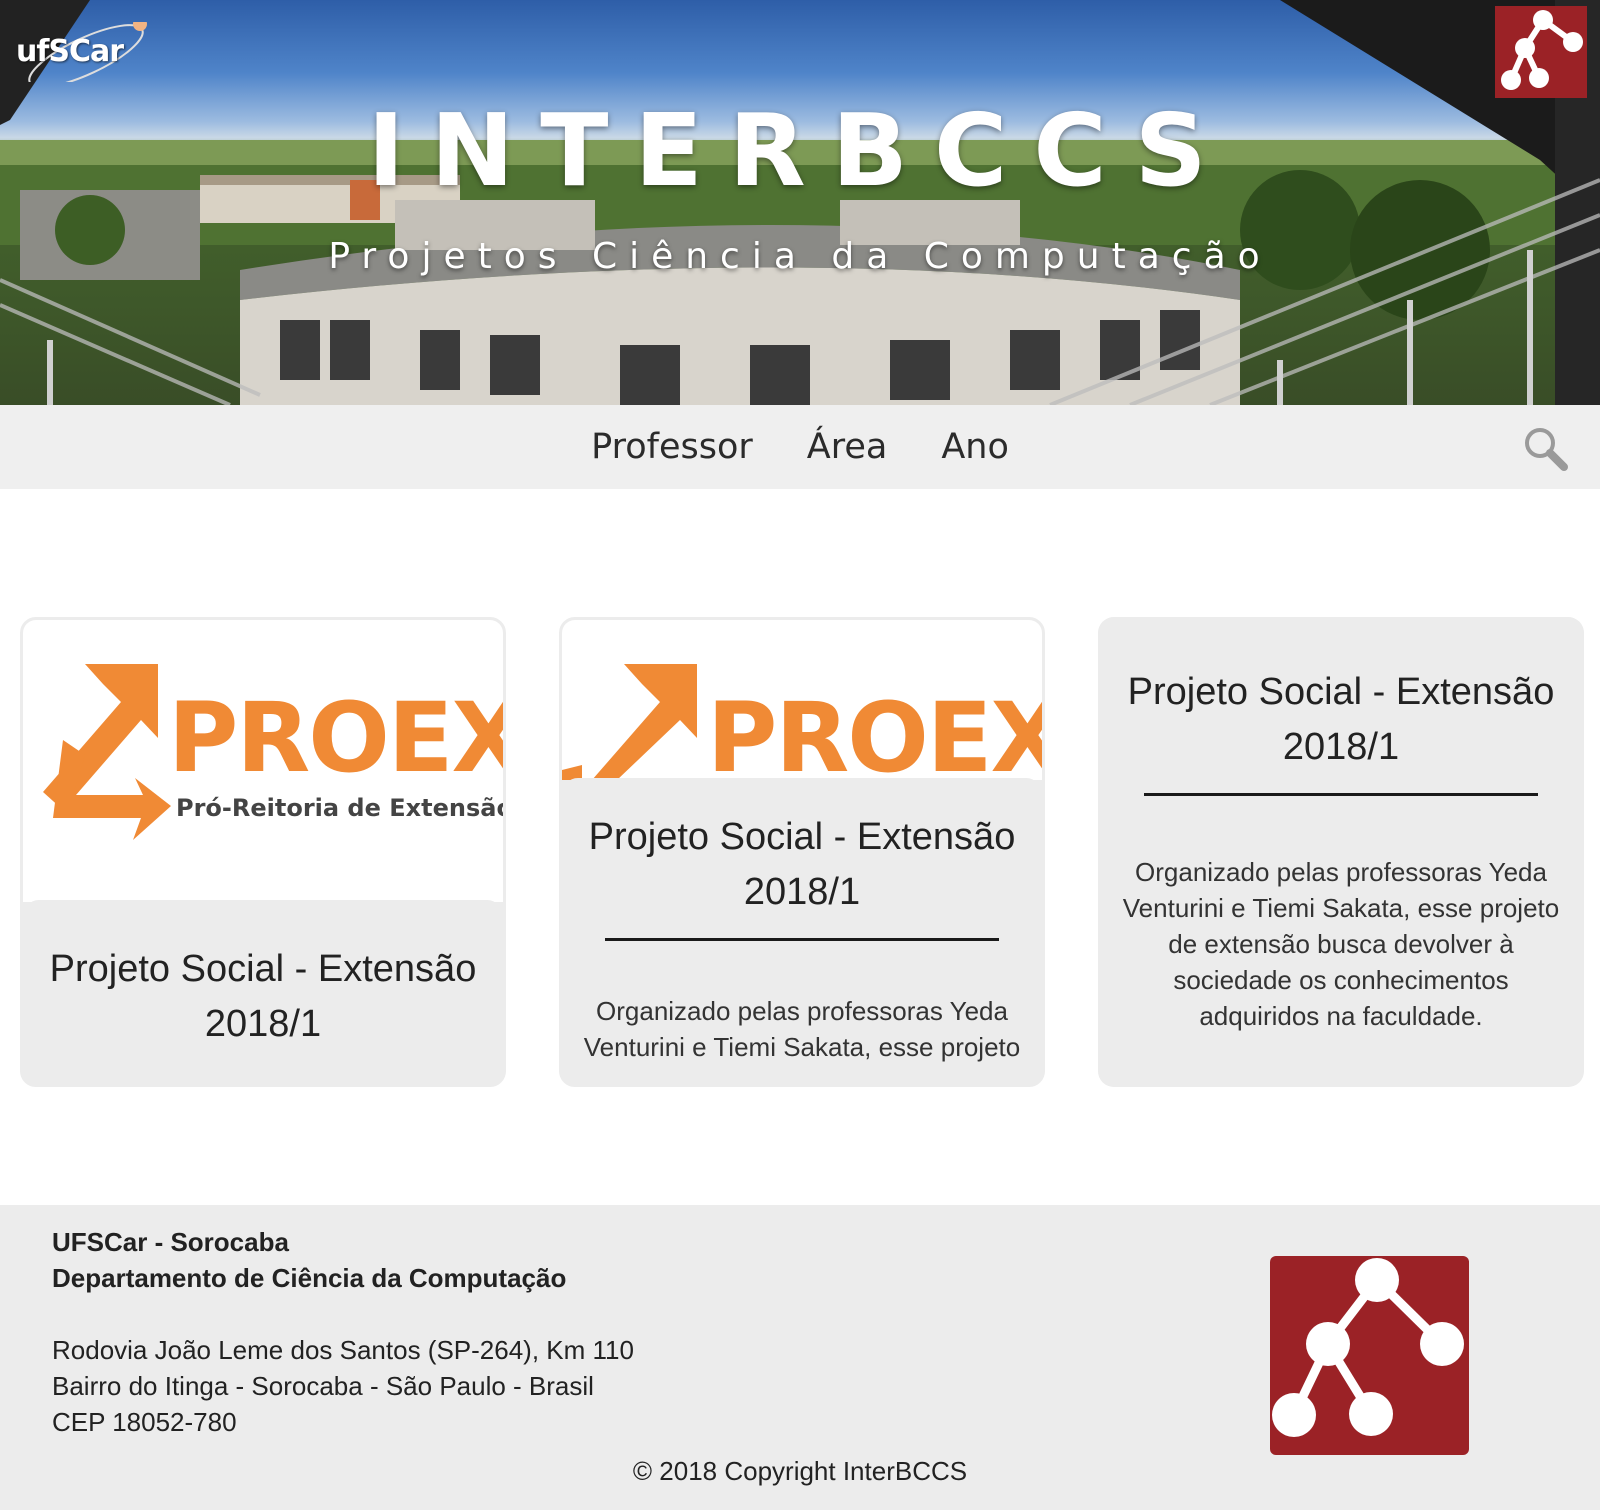 Image resolution: width=1600 pixels, height=1510 pixels. Describe the element at coordinates (800, 150) in the screenshot. I see `site-title: INTERBCCS` at that location.